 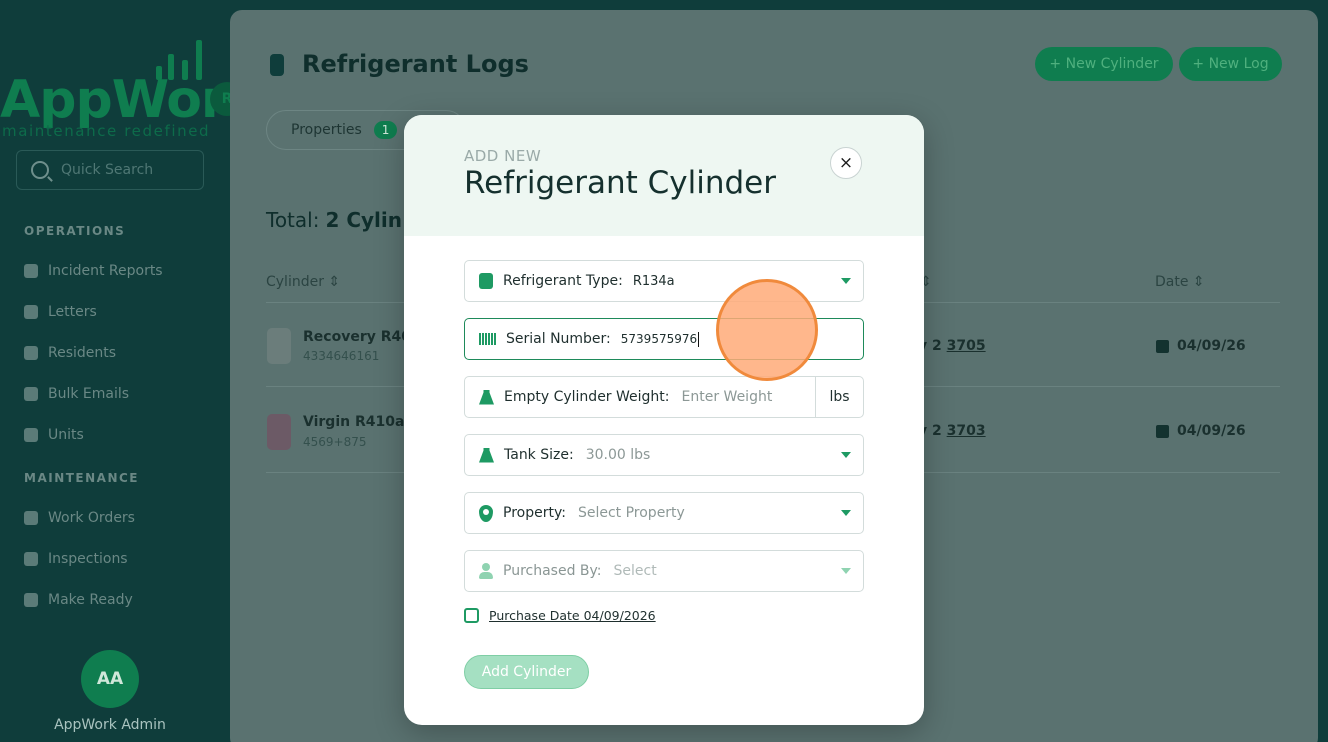 I want to click on modal-kicker: ADD NEW, so click(x=503, y=156).